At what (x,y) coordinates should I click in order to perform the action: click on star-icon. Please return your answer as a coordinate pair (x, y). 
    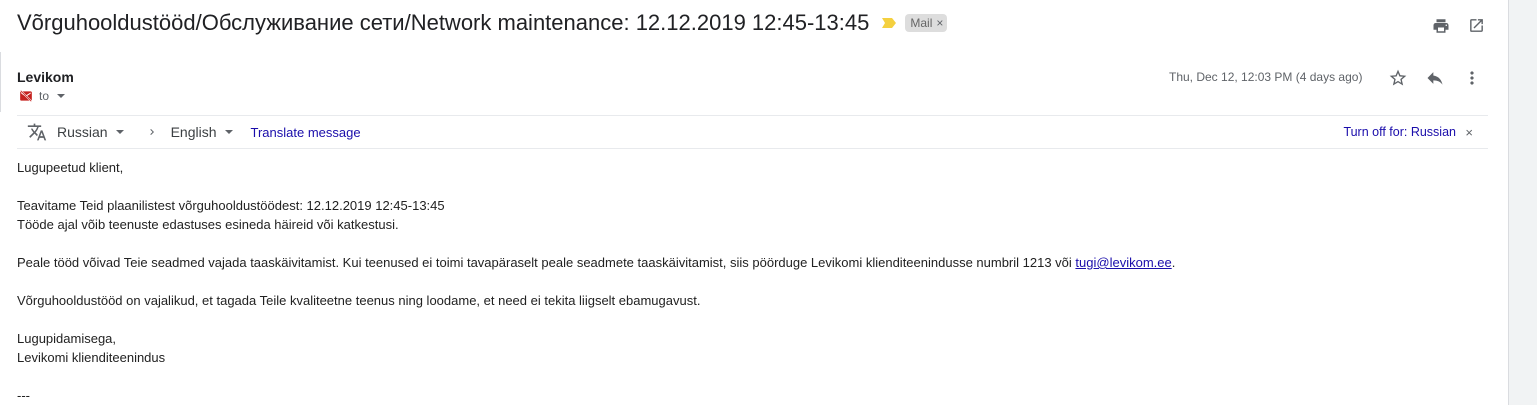
    Looking at the image, I should click on (1397, 77).